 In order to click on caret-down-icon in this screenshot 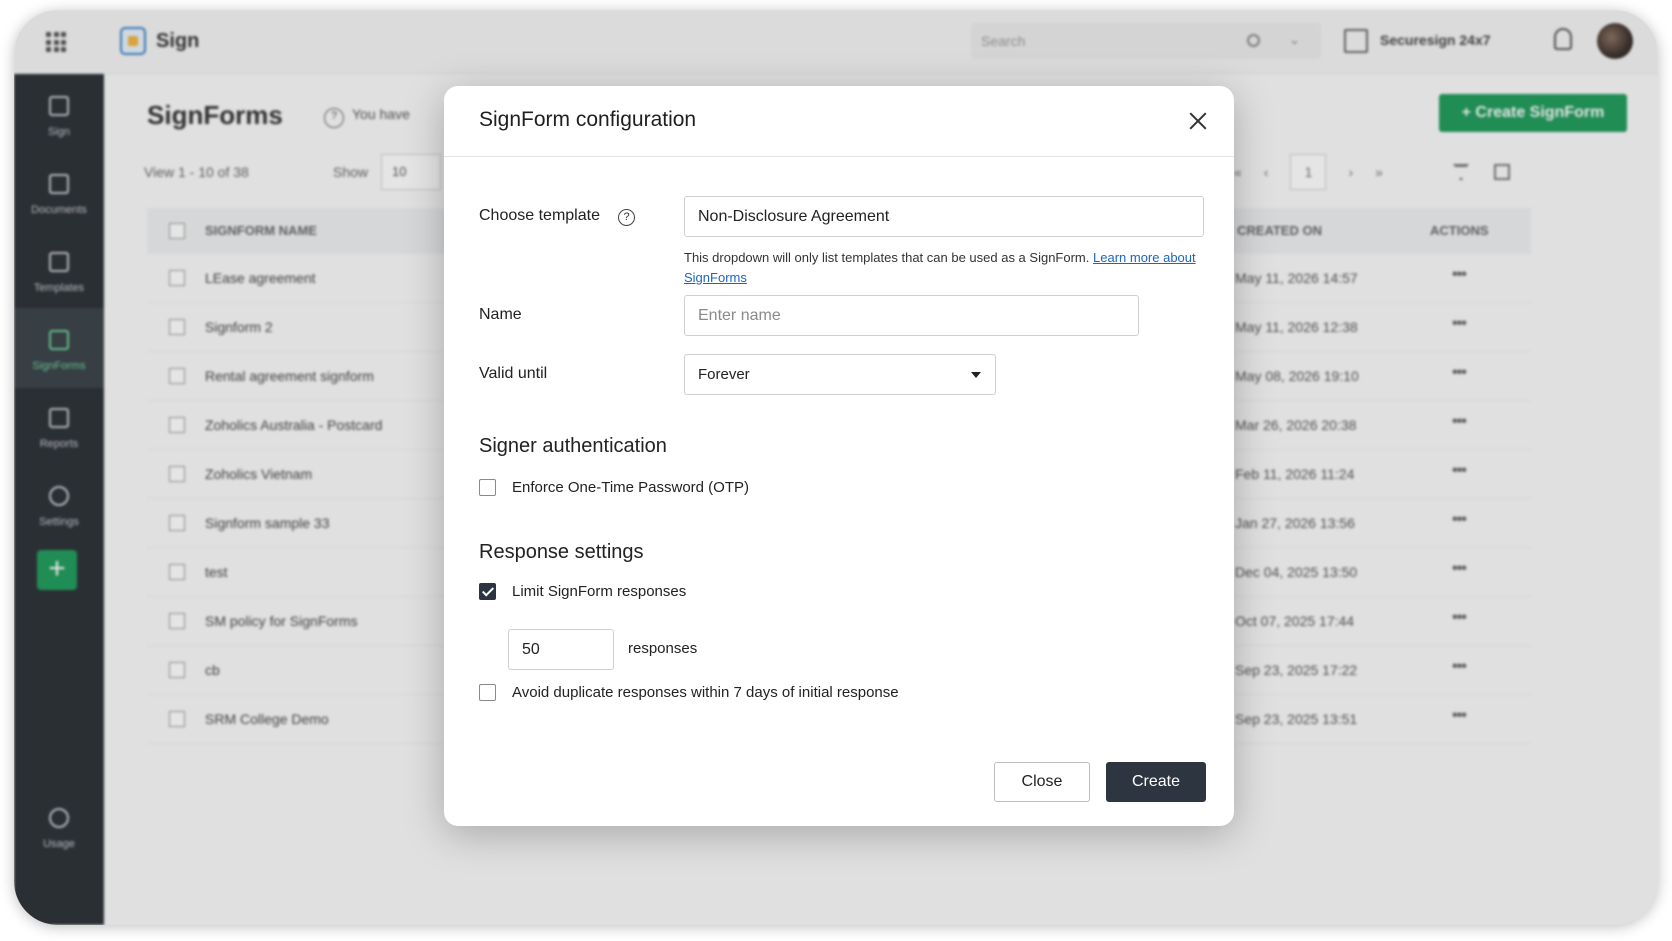, I will do `click(976, 375)`.